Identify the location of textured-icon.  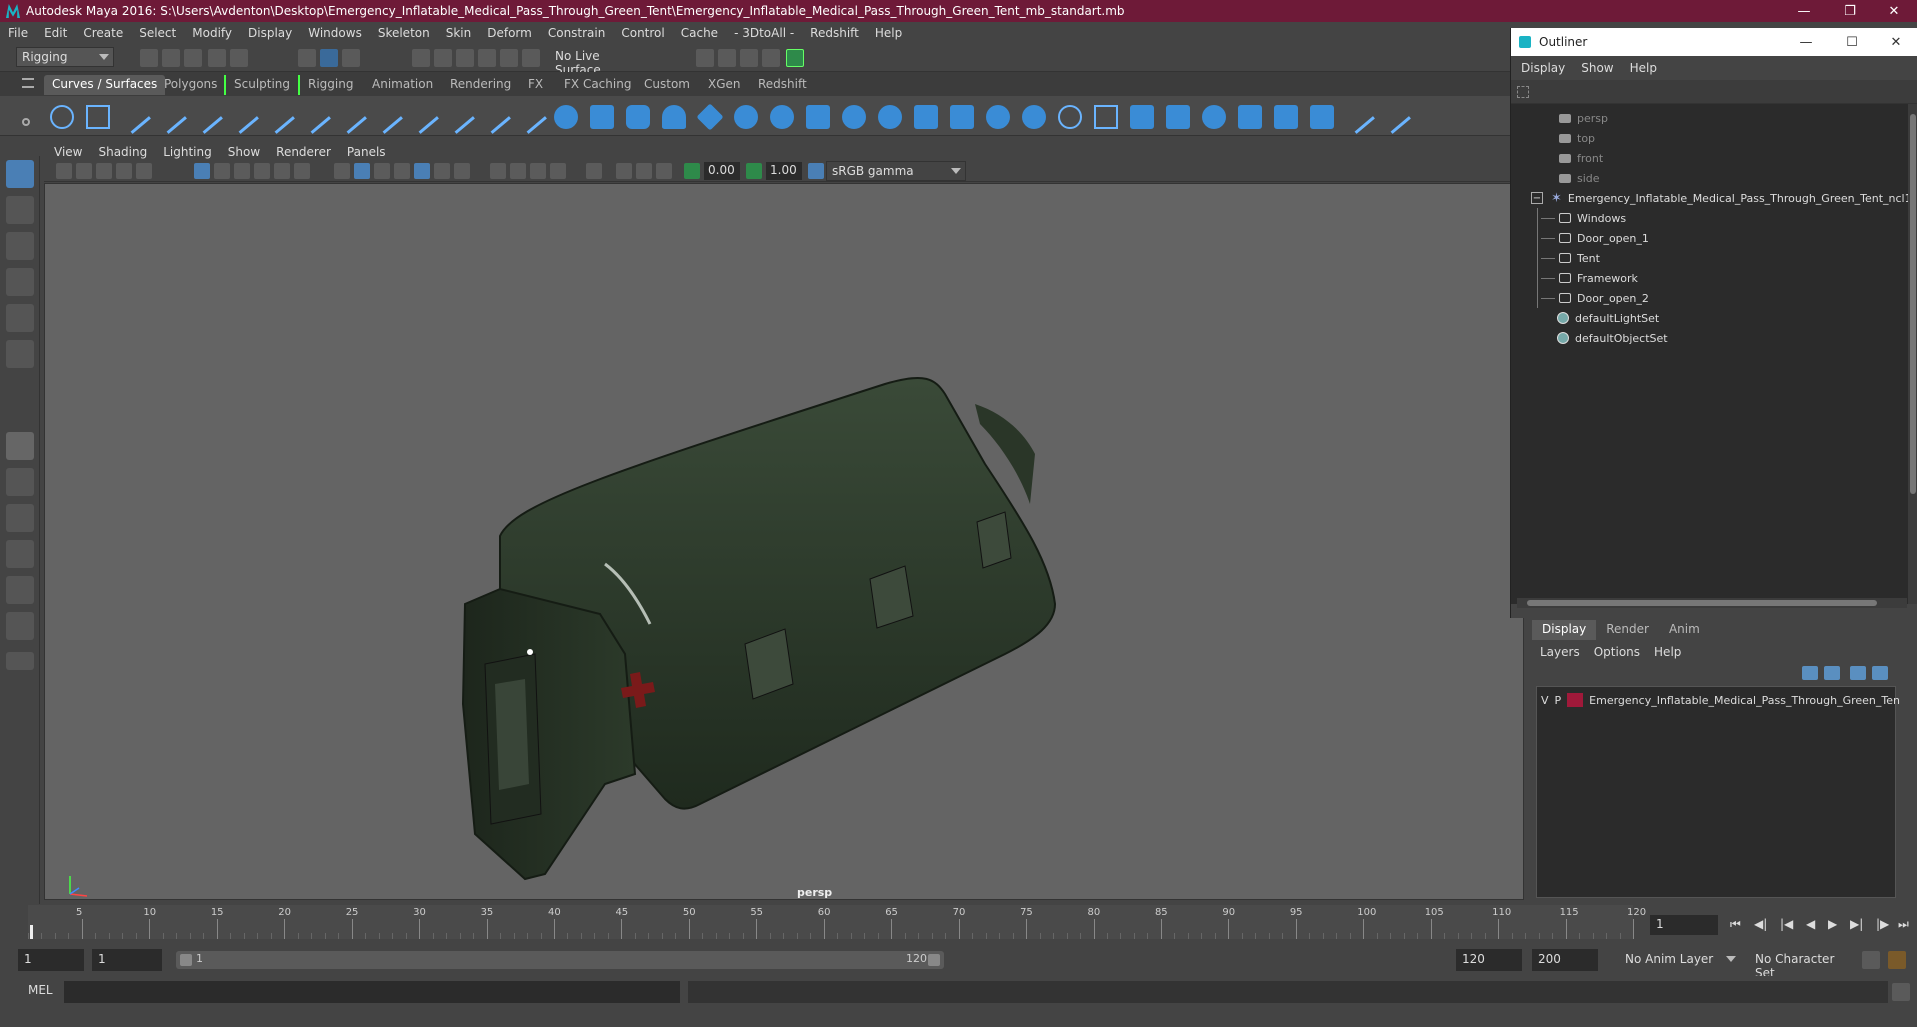
(402, 171).